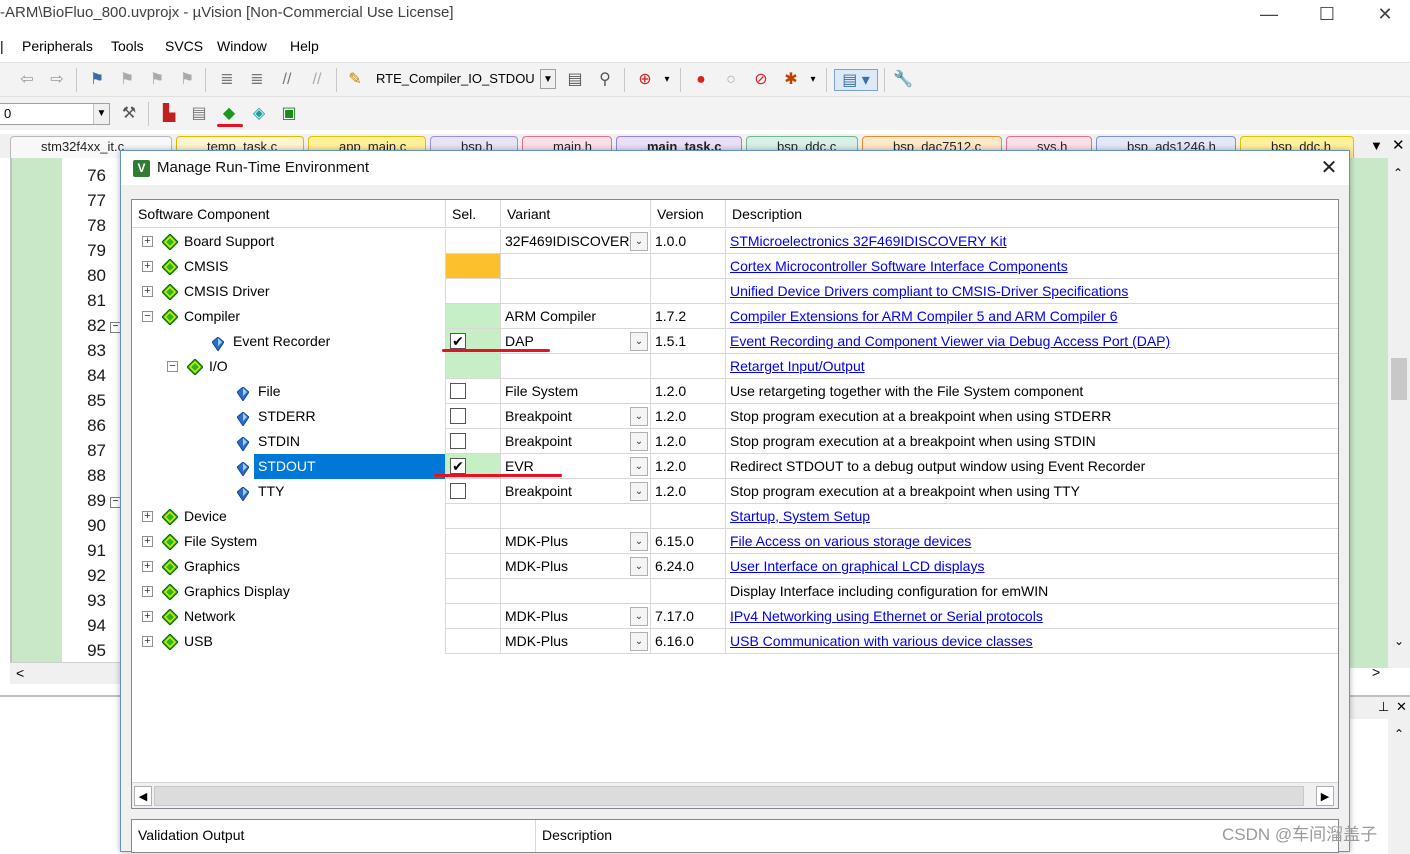 This screenshot has height=854, width=1410. What do you see at coordinates (1376, 145) in the screenshot?
I see `tab-list-icon: ▼` at bounding box center [1376, 145].